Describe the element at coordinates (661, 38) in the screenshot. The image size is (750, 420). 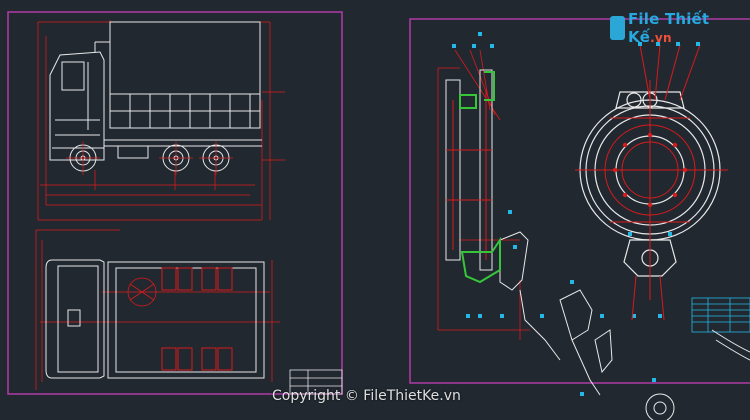
I see `logo-suffix-text: .vn` at that location.